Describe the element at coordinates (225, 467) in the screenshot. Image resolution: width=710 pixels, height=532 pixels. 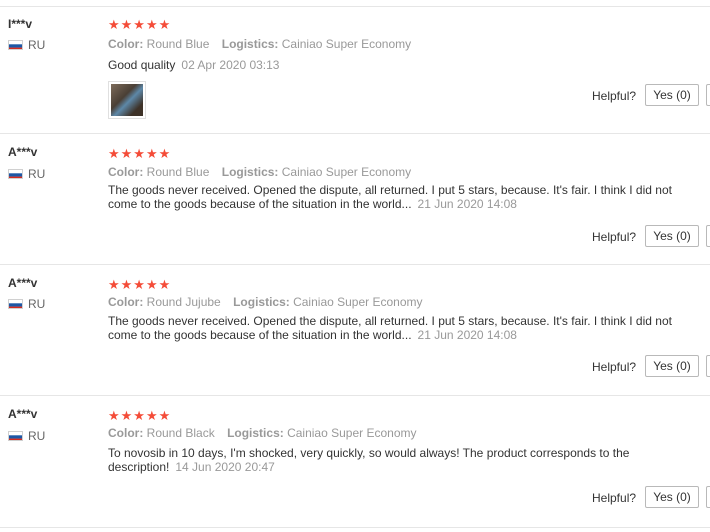
I see `review-date: 14 Jun 2020 20:47` at that location.